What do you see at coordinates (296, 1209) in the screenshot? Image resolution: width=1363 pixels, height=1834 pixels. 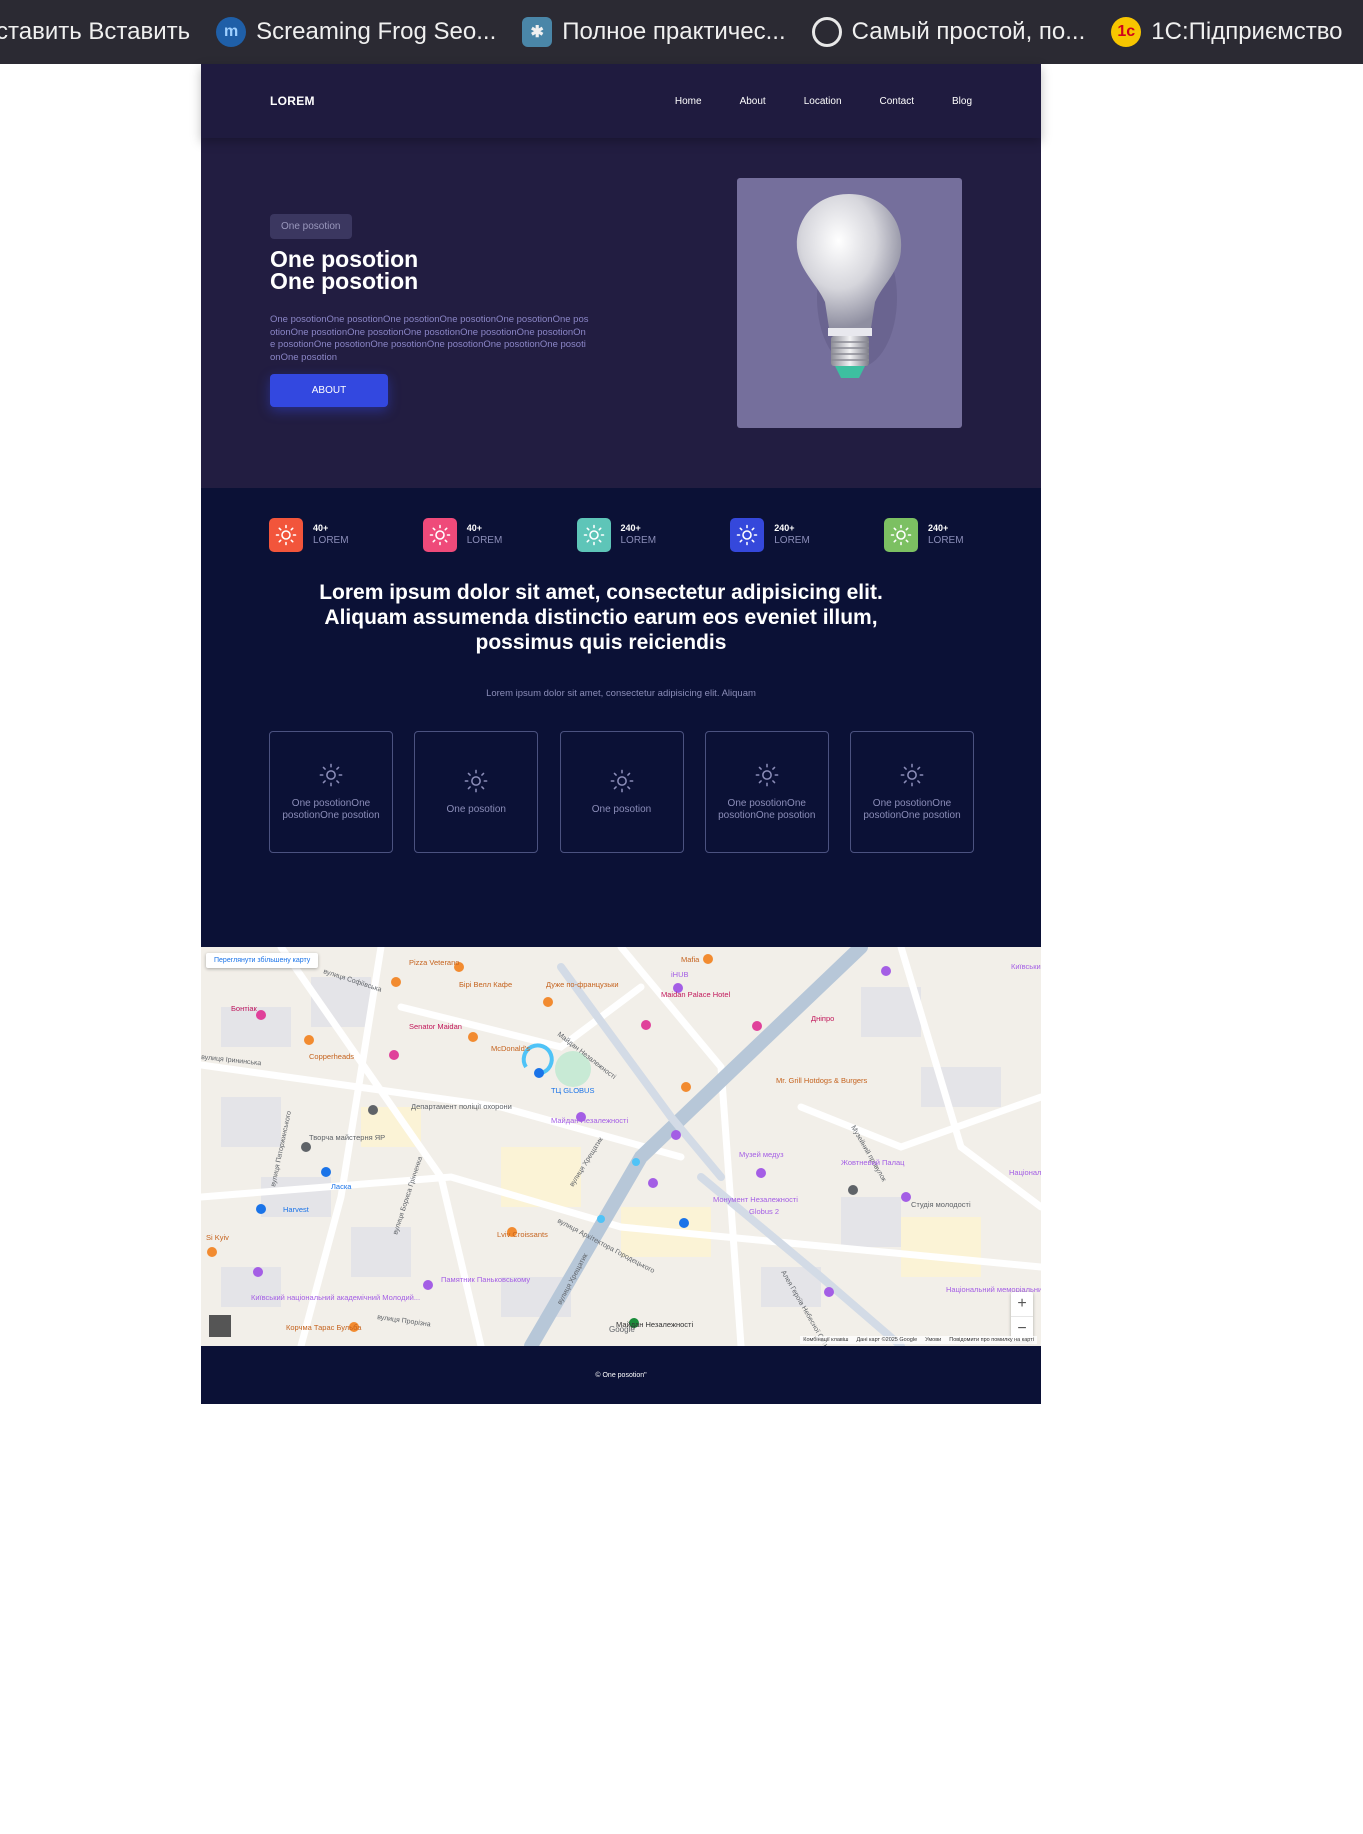 I see `map-place-label: Harvest` at bounding box center [296, 1209].